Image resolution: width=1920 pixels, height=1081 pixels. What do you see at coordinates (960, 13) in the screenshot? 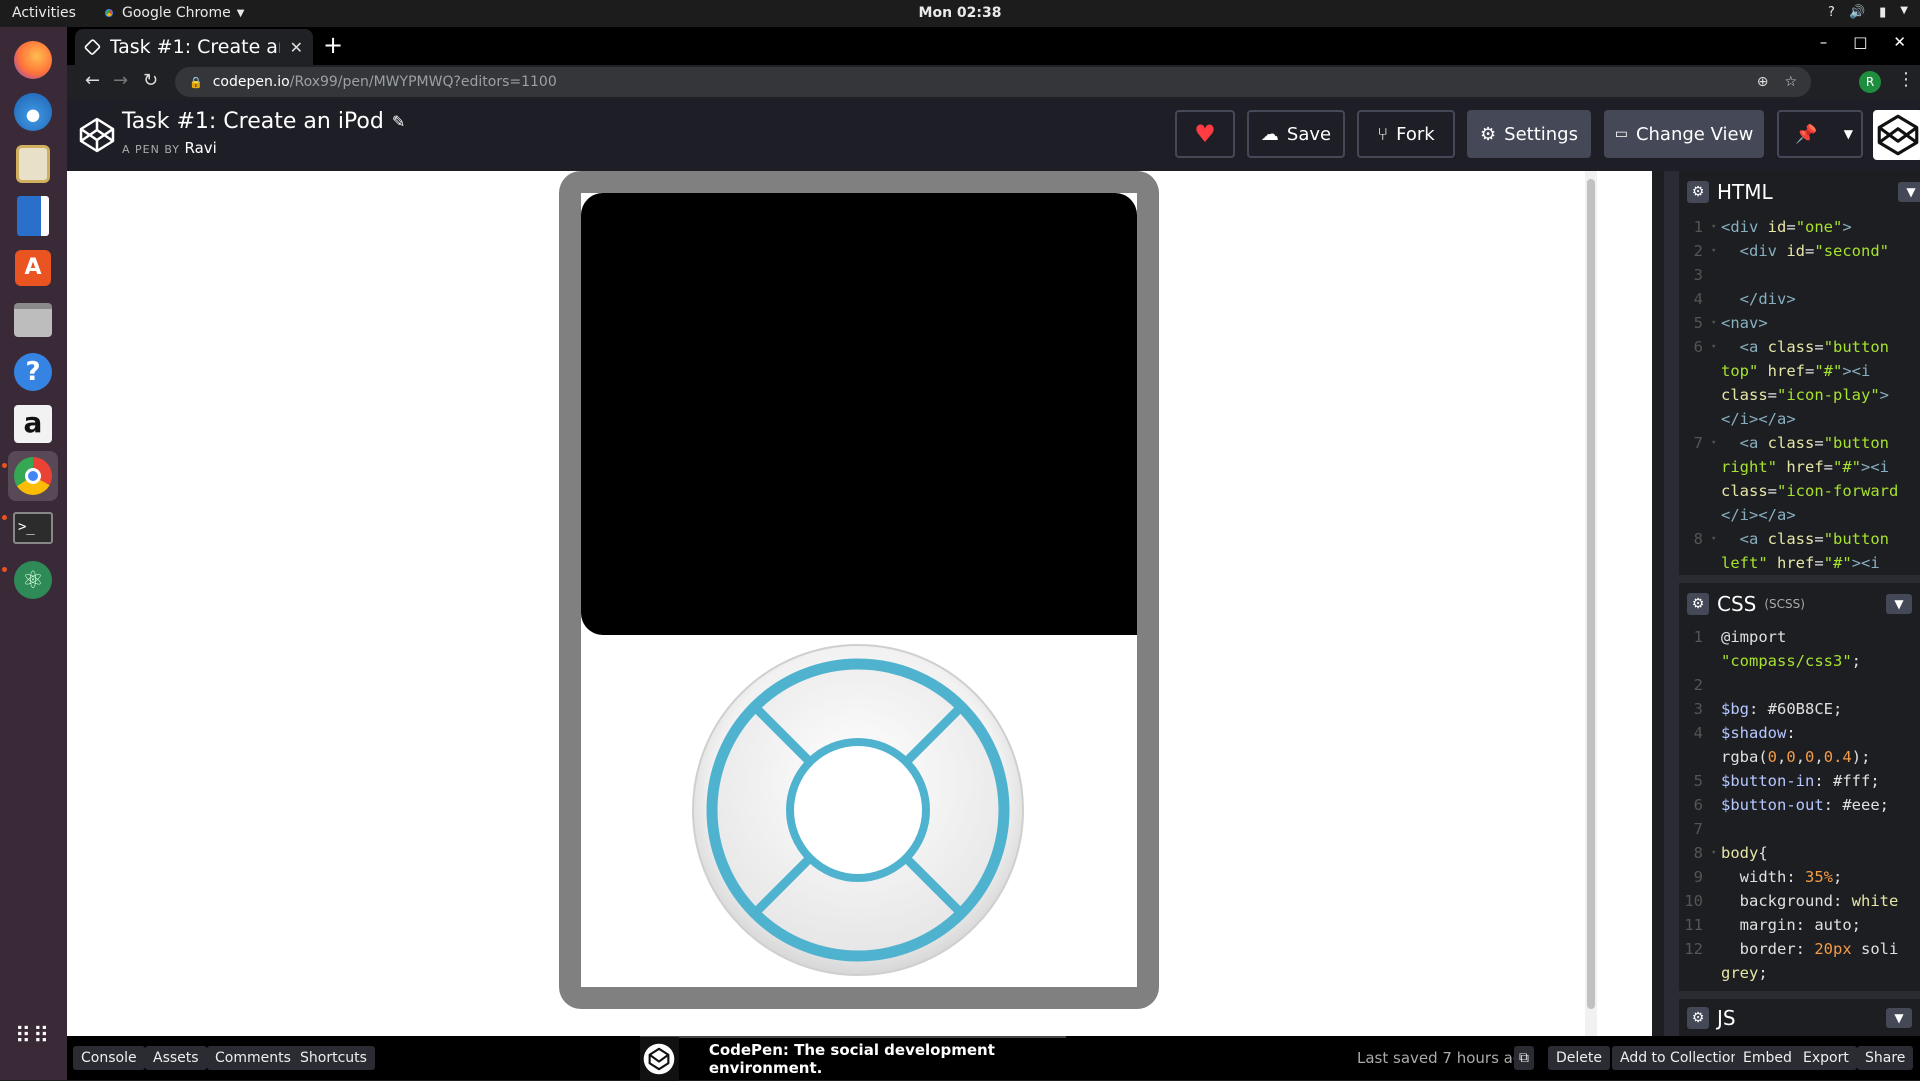
I see `clock: Mon 02:38` at bounding box center [960, 13].